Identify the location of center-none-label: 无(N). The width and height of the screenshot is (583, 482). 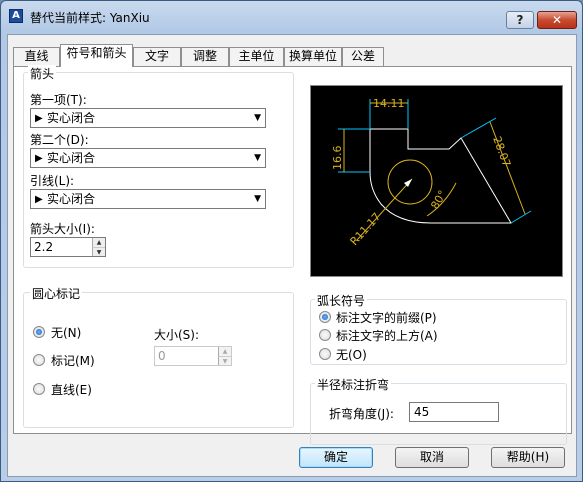
(66, 332).